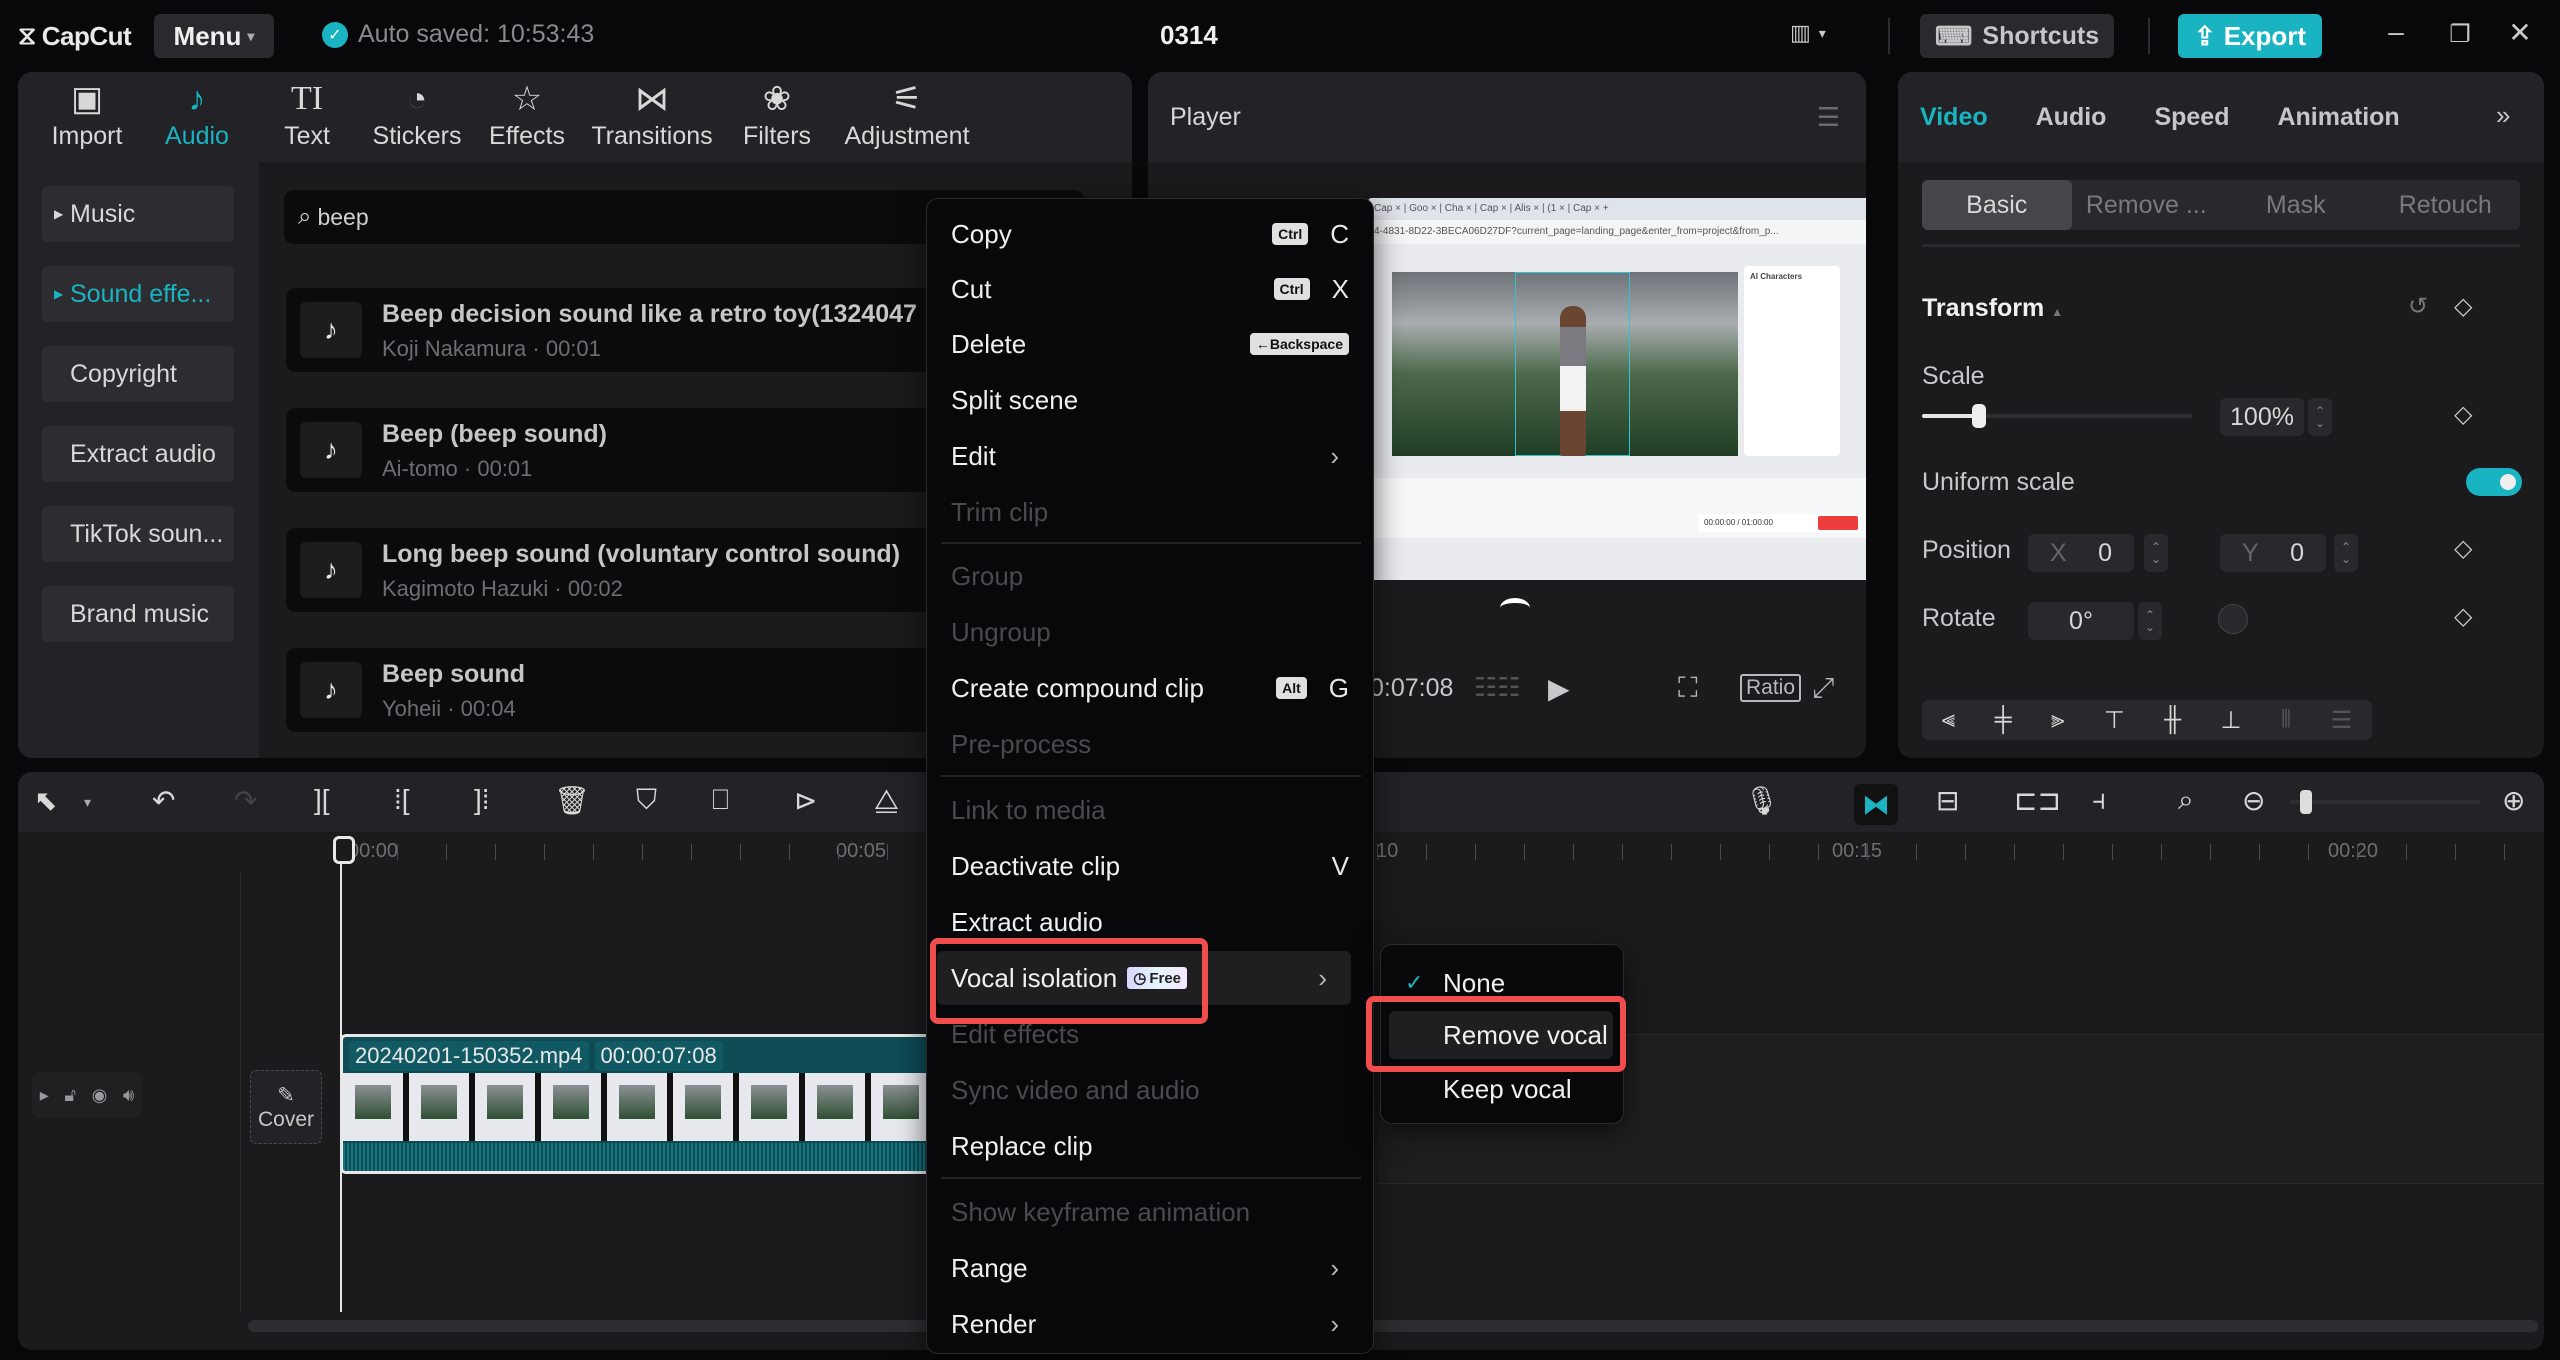 The height and width of the screenshot is (1360, 2560). What do you see at coordinates (138, 454) in the screenshot?
I see `sidebar-item-extract-audio: Extract audio` at bounding box center [138, 454].